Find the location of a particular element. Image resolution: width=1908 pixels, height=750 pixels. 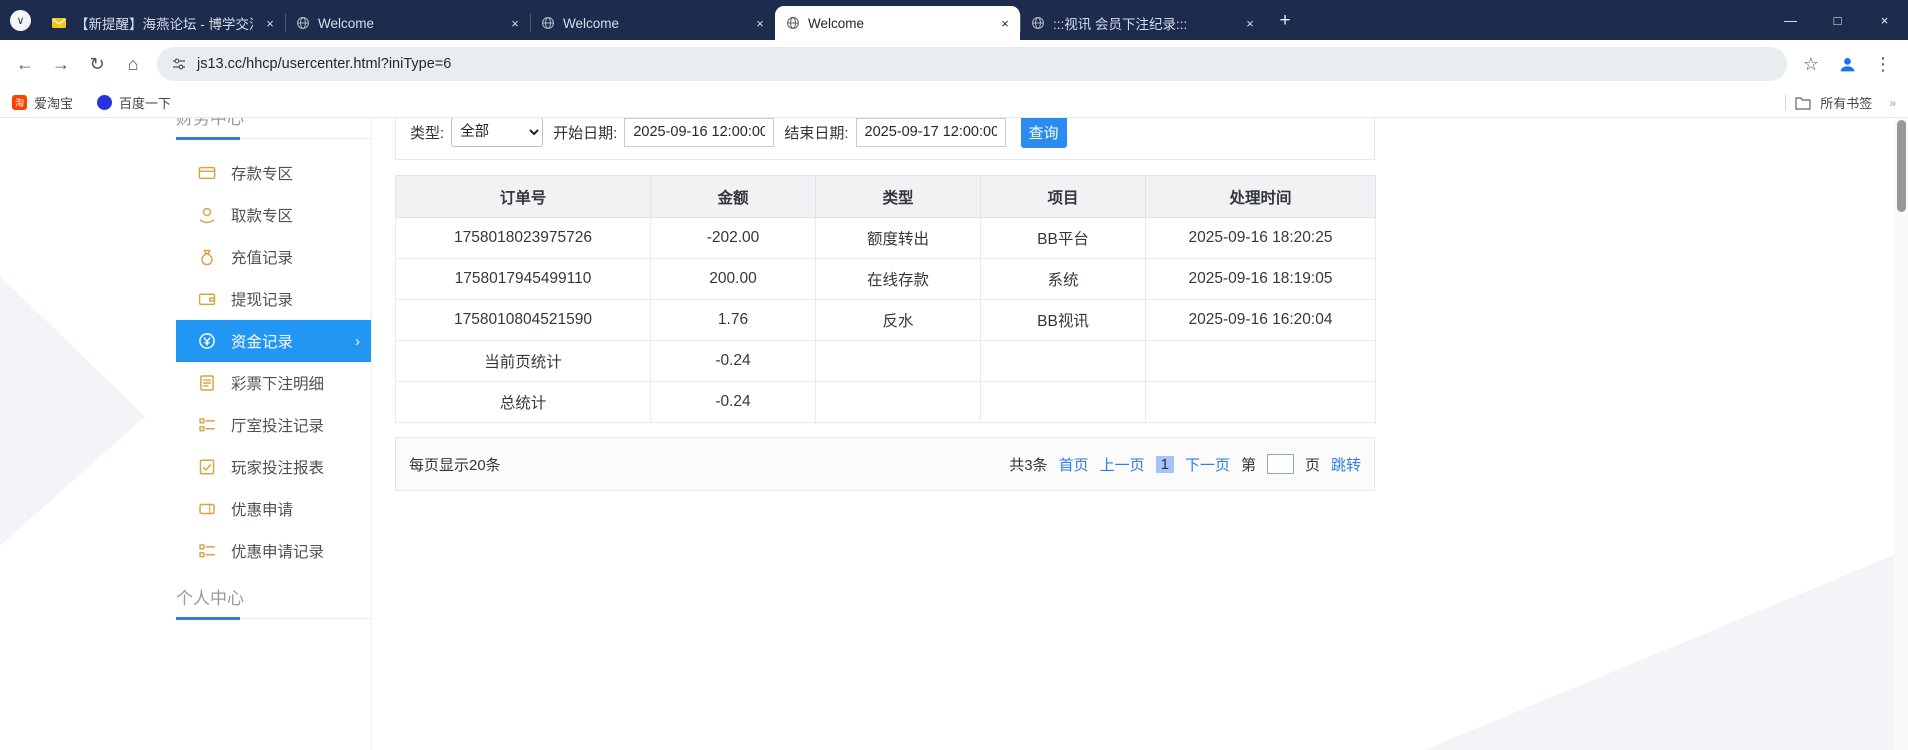

bookmark-item: 百度一下 is located at coordinates (134, 102).